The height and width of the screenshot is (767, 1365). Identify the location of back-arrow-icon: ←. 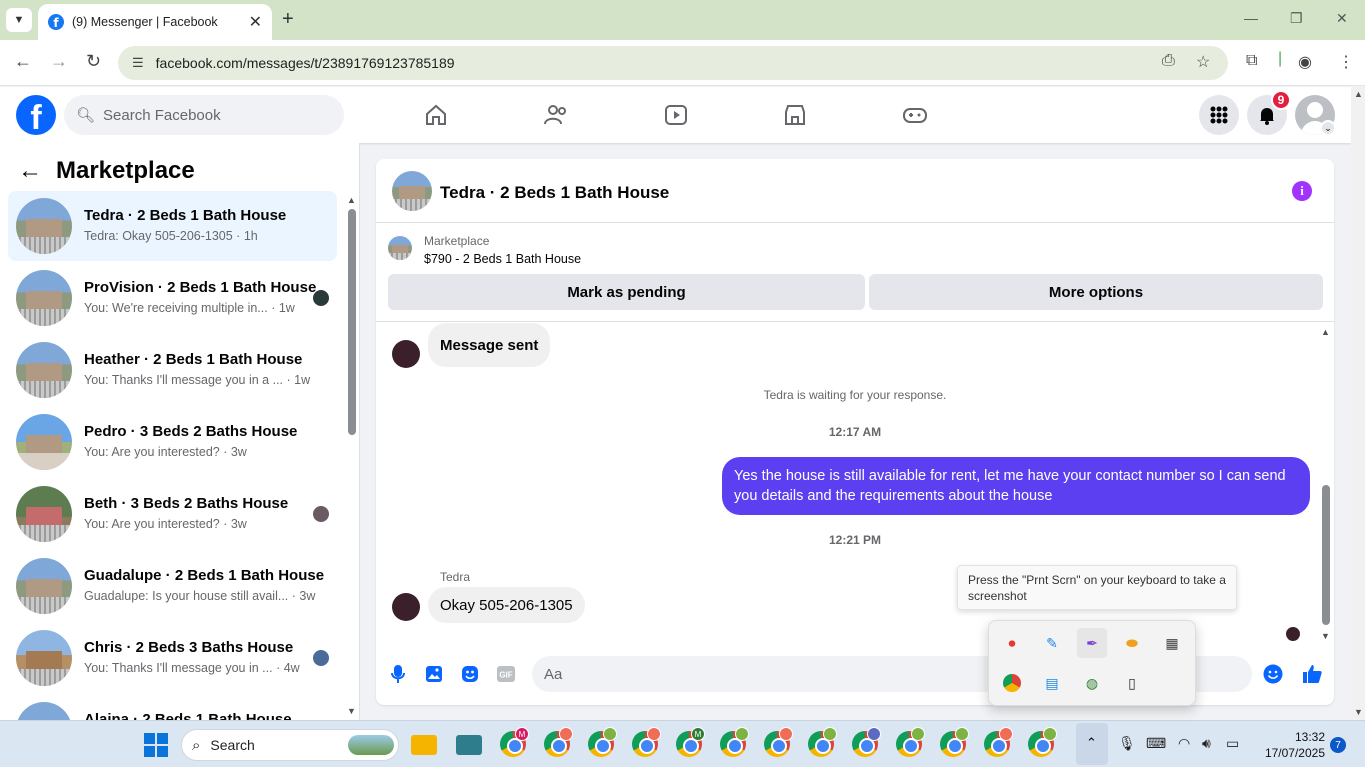
(30, 171).